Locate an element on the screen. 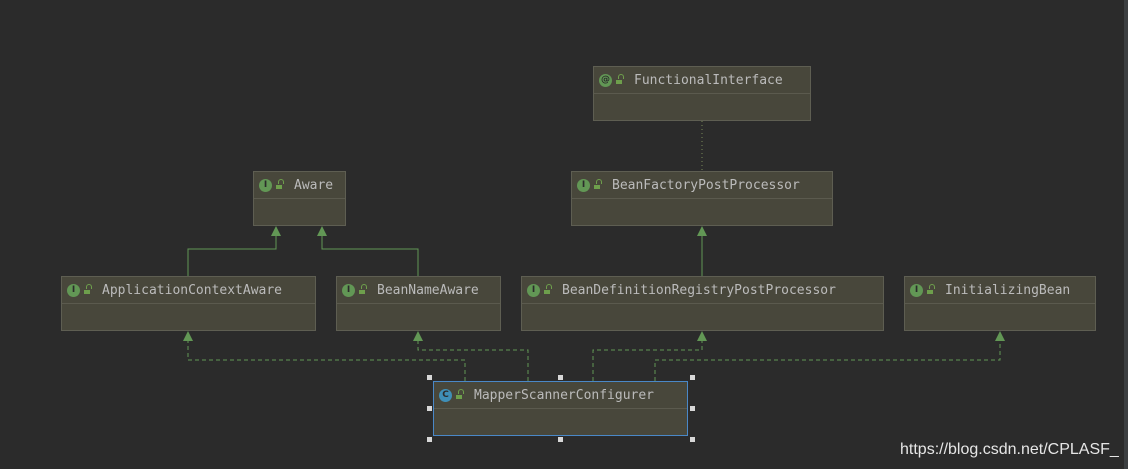 The image size is (1128, 469). edge-implements-application-context-aware is located at coordinates (326, 359).